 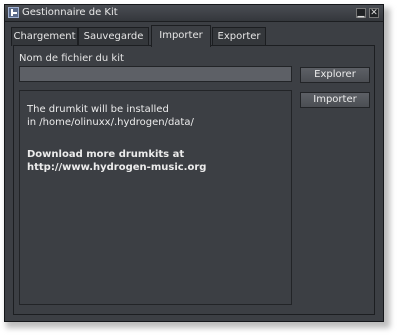 What do you see at coordinates (44, 36) in the screenshot?
I see `tab-chargement: Chargement` at bounding box center [44, 36].